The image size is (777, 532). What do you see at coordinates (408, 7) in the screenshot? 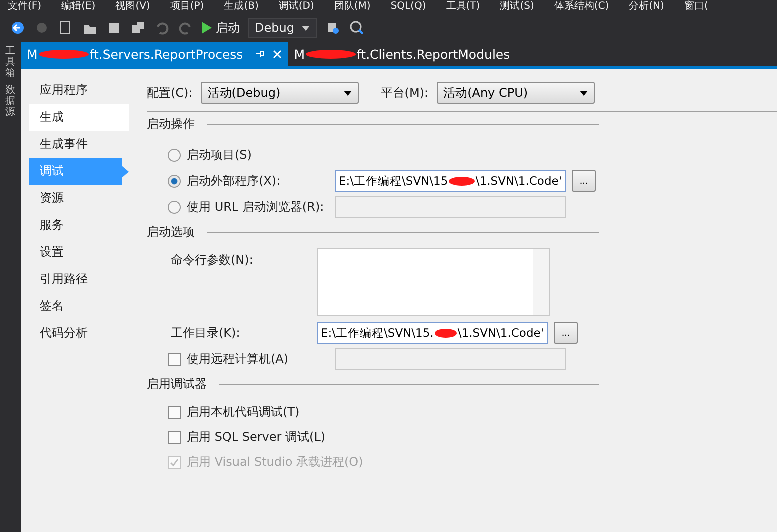
I see `menu-item: SQL(Q)` at bounding box center [408, 7].